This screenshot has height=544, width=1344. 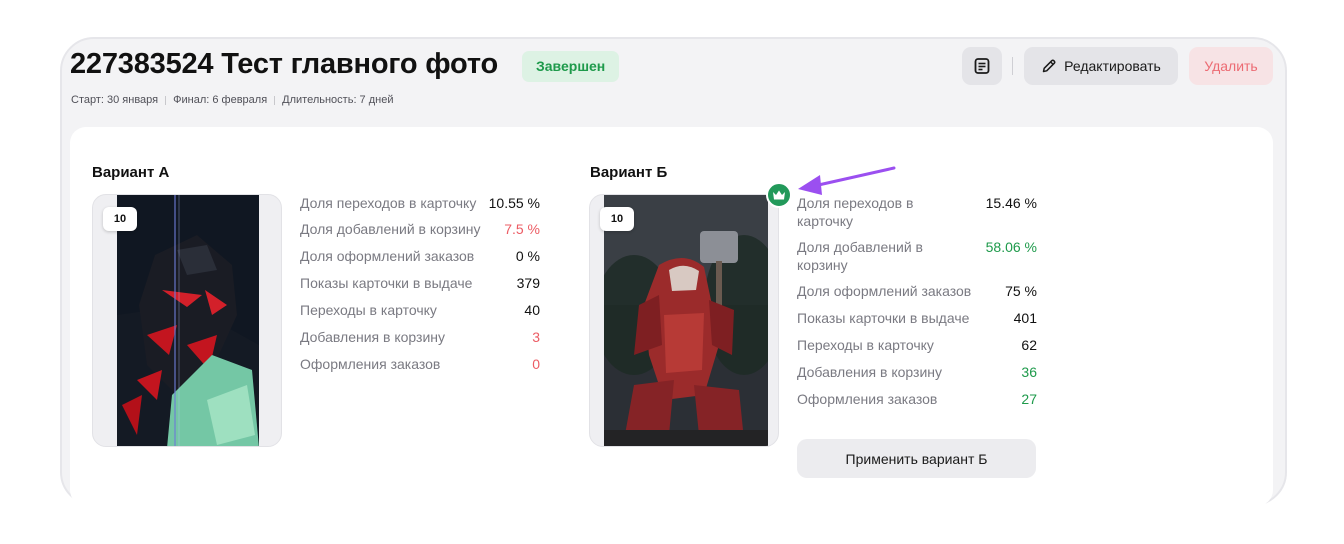 I want to click on stat-row: Переходы в карточку 40, so click(x=420, y=310).